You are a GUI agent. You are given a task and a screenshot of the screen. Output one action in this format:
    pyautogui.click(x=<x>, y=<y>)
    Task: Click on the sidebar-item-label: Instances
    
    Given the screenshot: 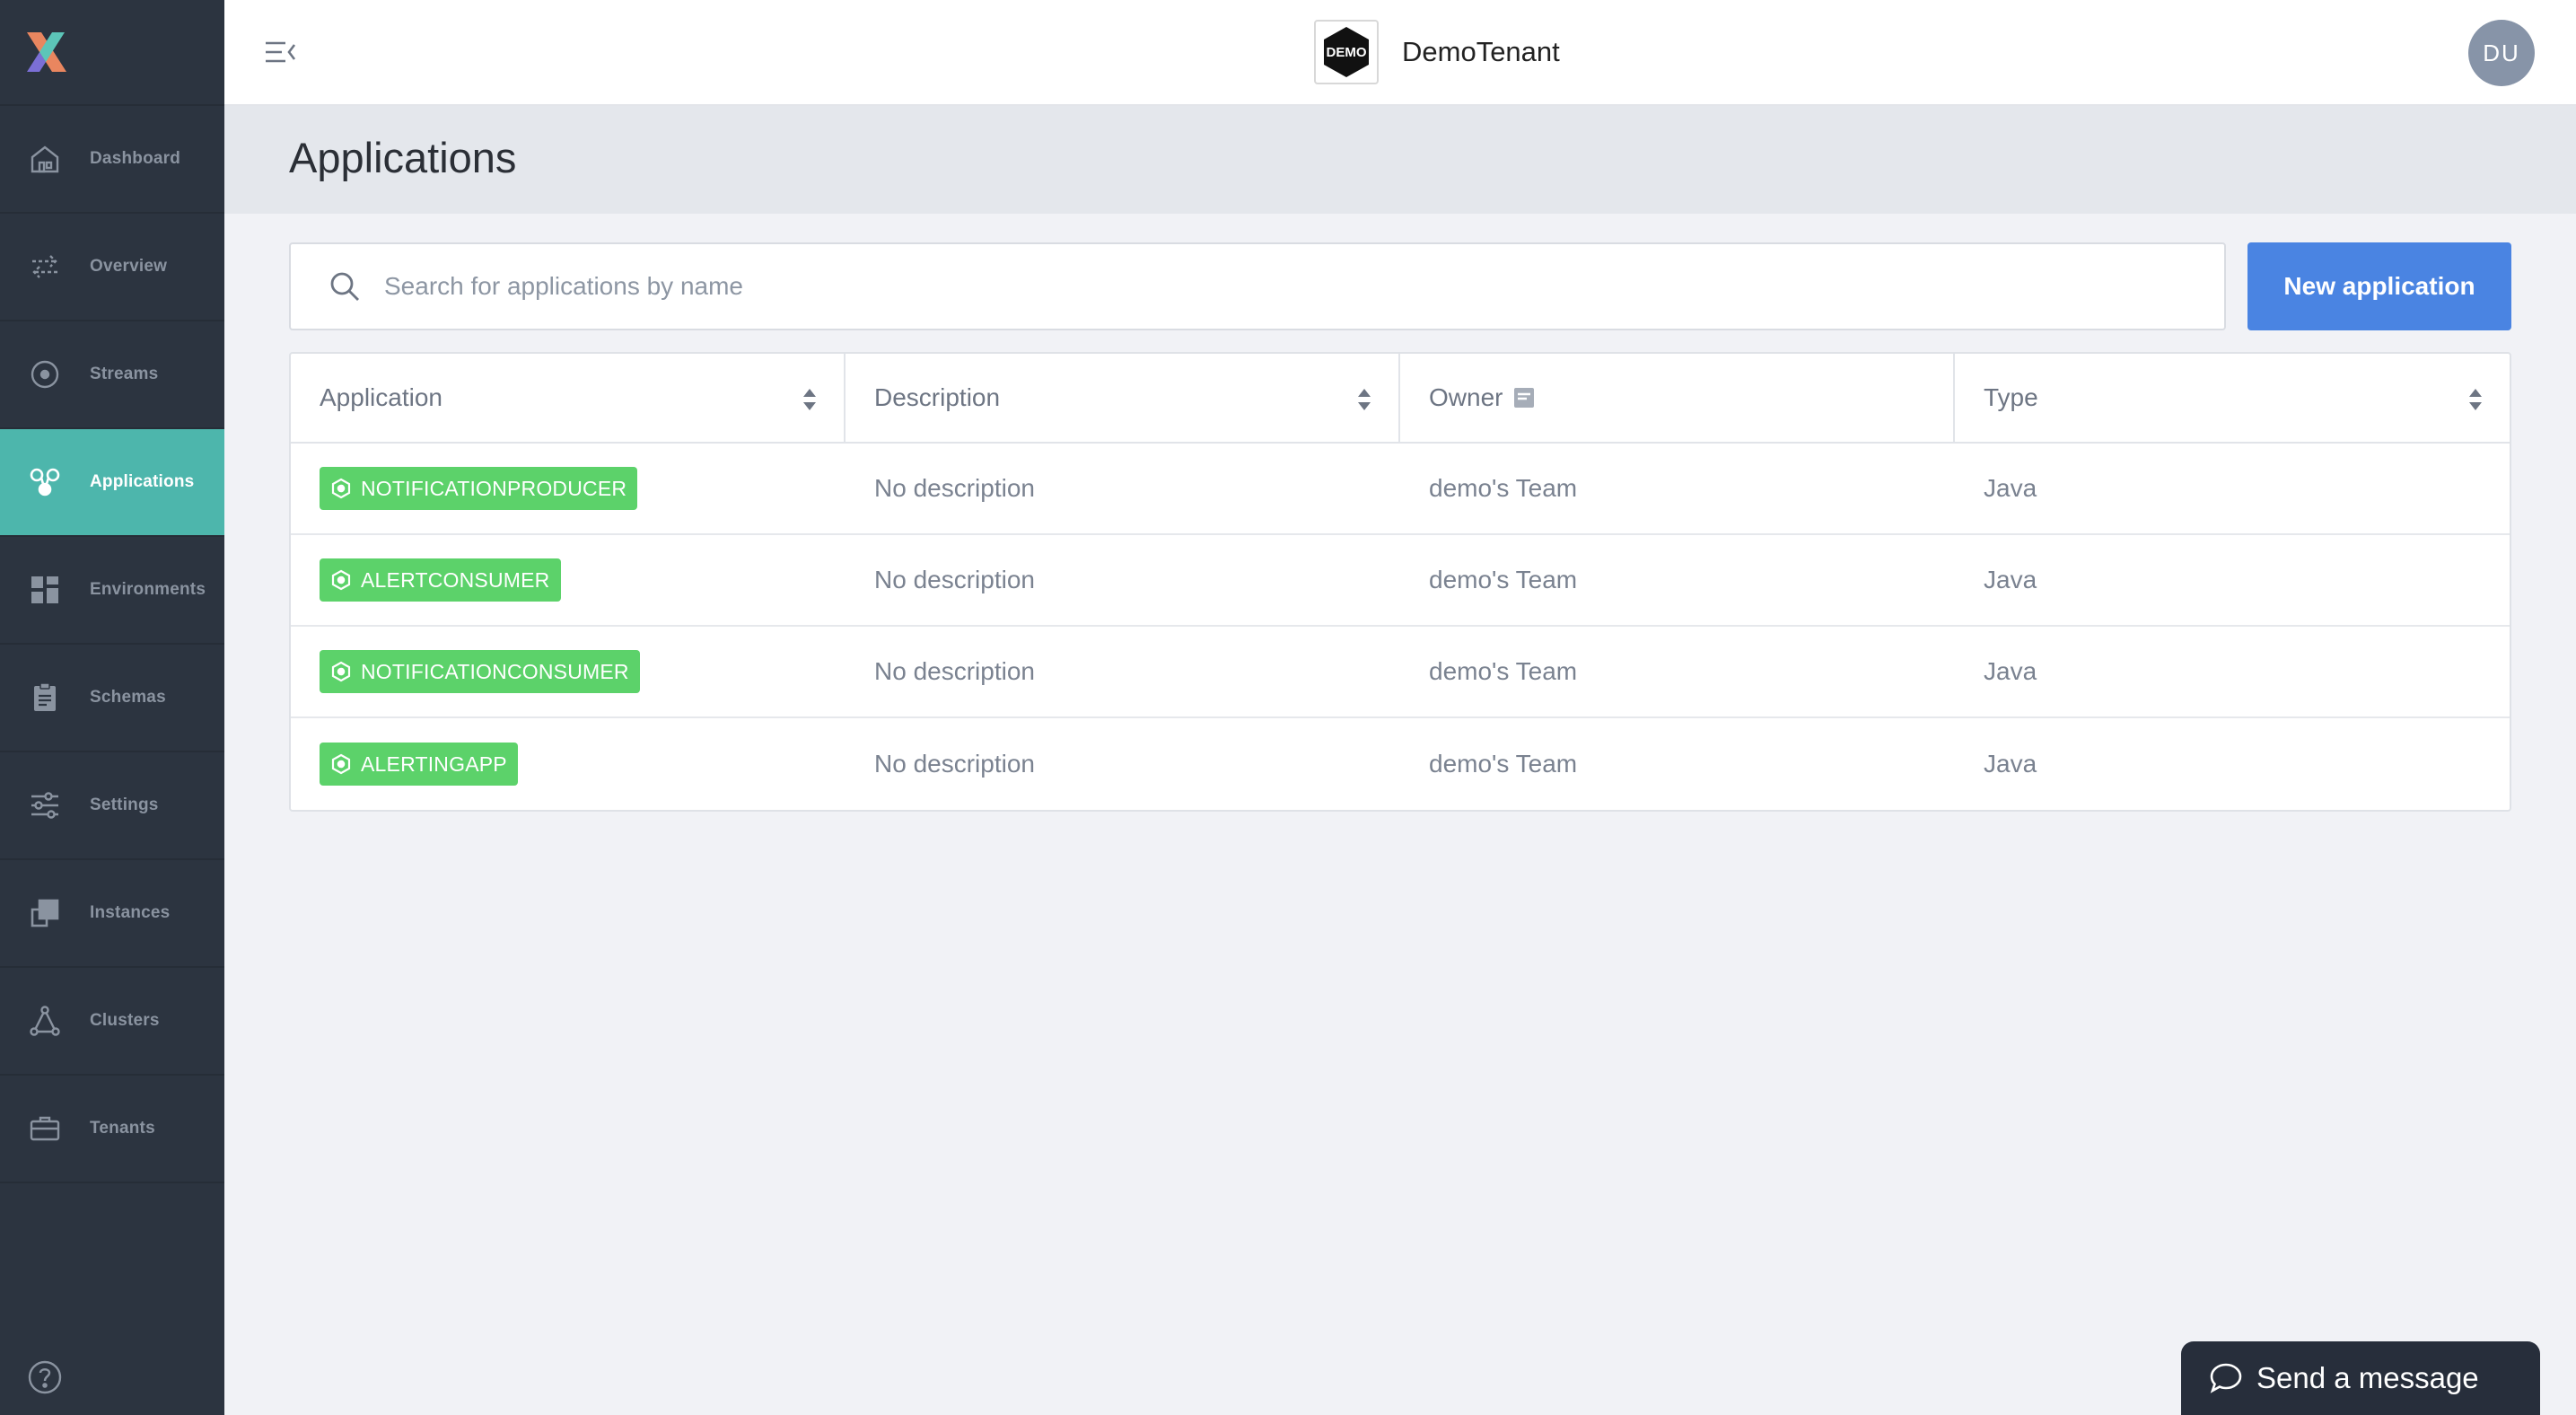 What is the action you would take?
    pyautogui.click(x=130, y=913)
    